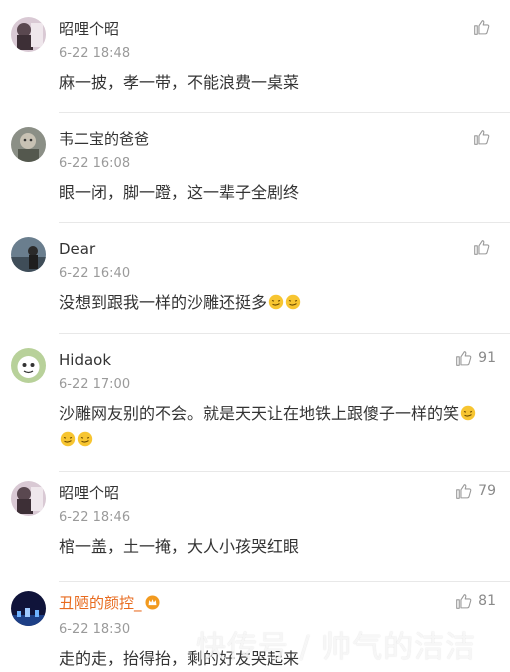  What do you see at coordinates (274, 427) in the screenshot?
I see `comment-text: 沙雕网友别的不会。就是天天让在地铁上跟傻子一样的笑` at bounding box center [274, 427].